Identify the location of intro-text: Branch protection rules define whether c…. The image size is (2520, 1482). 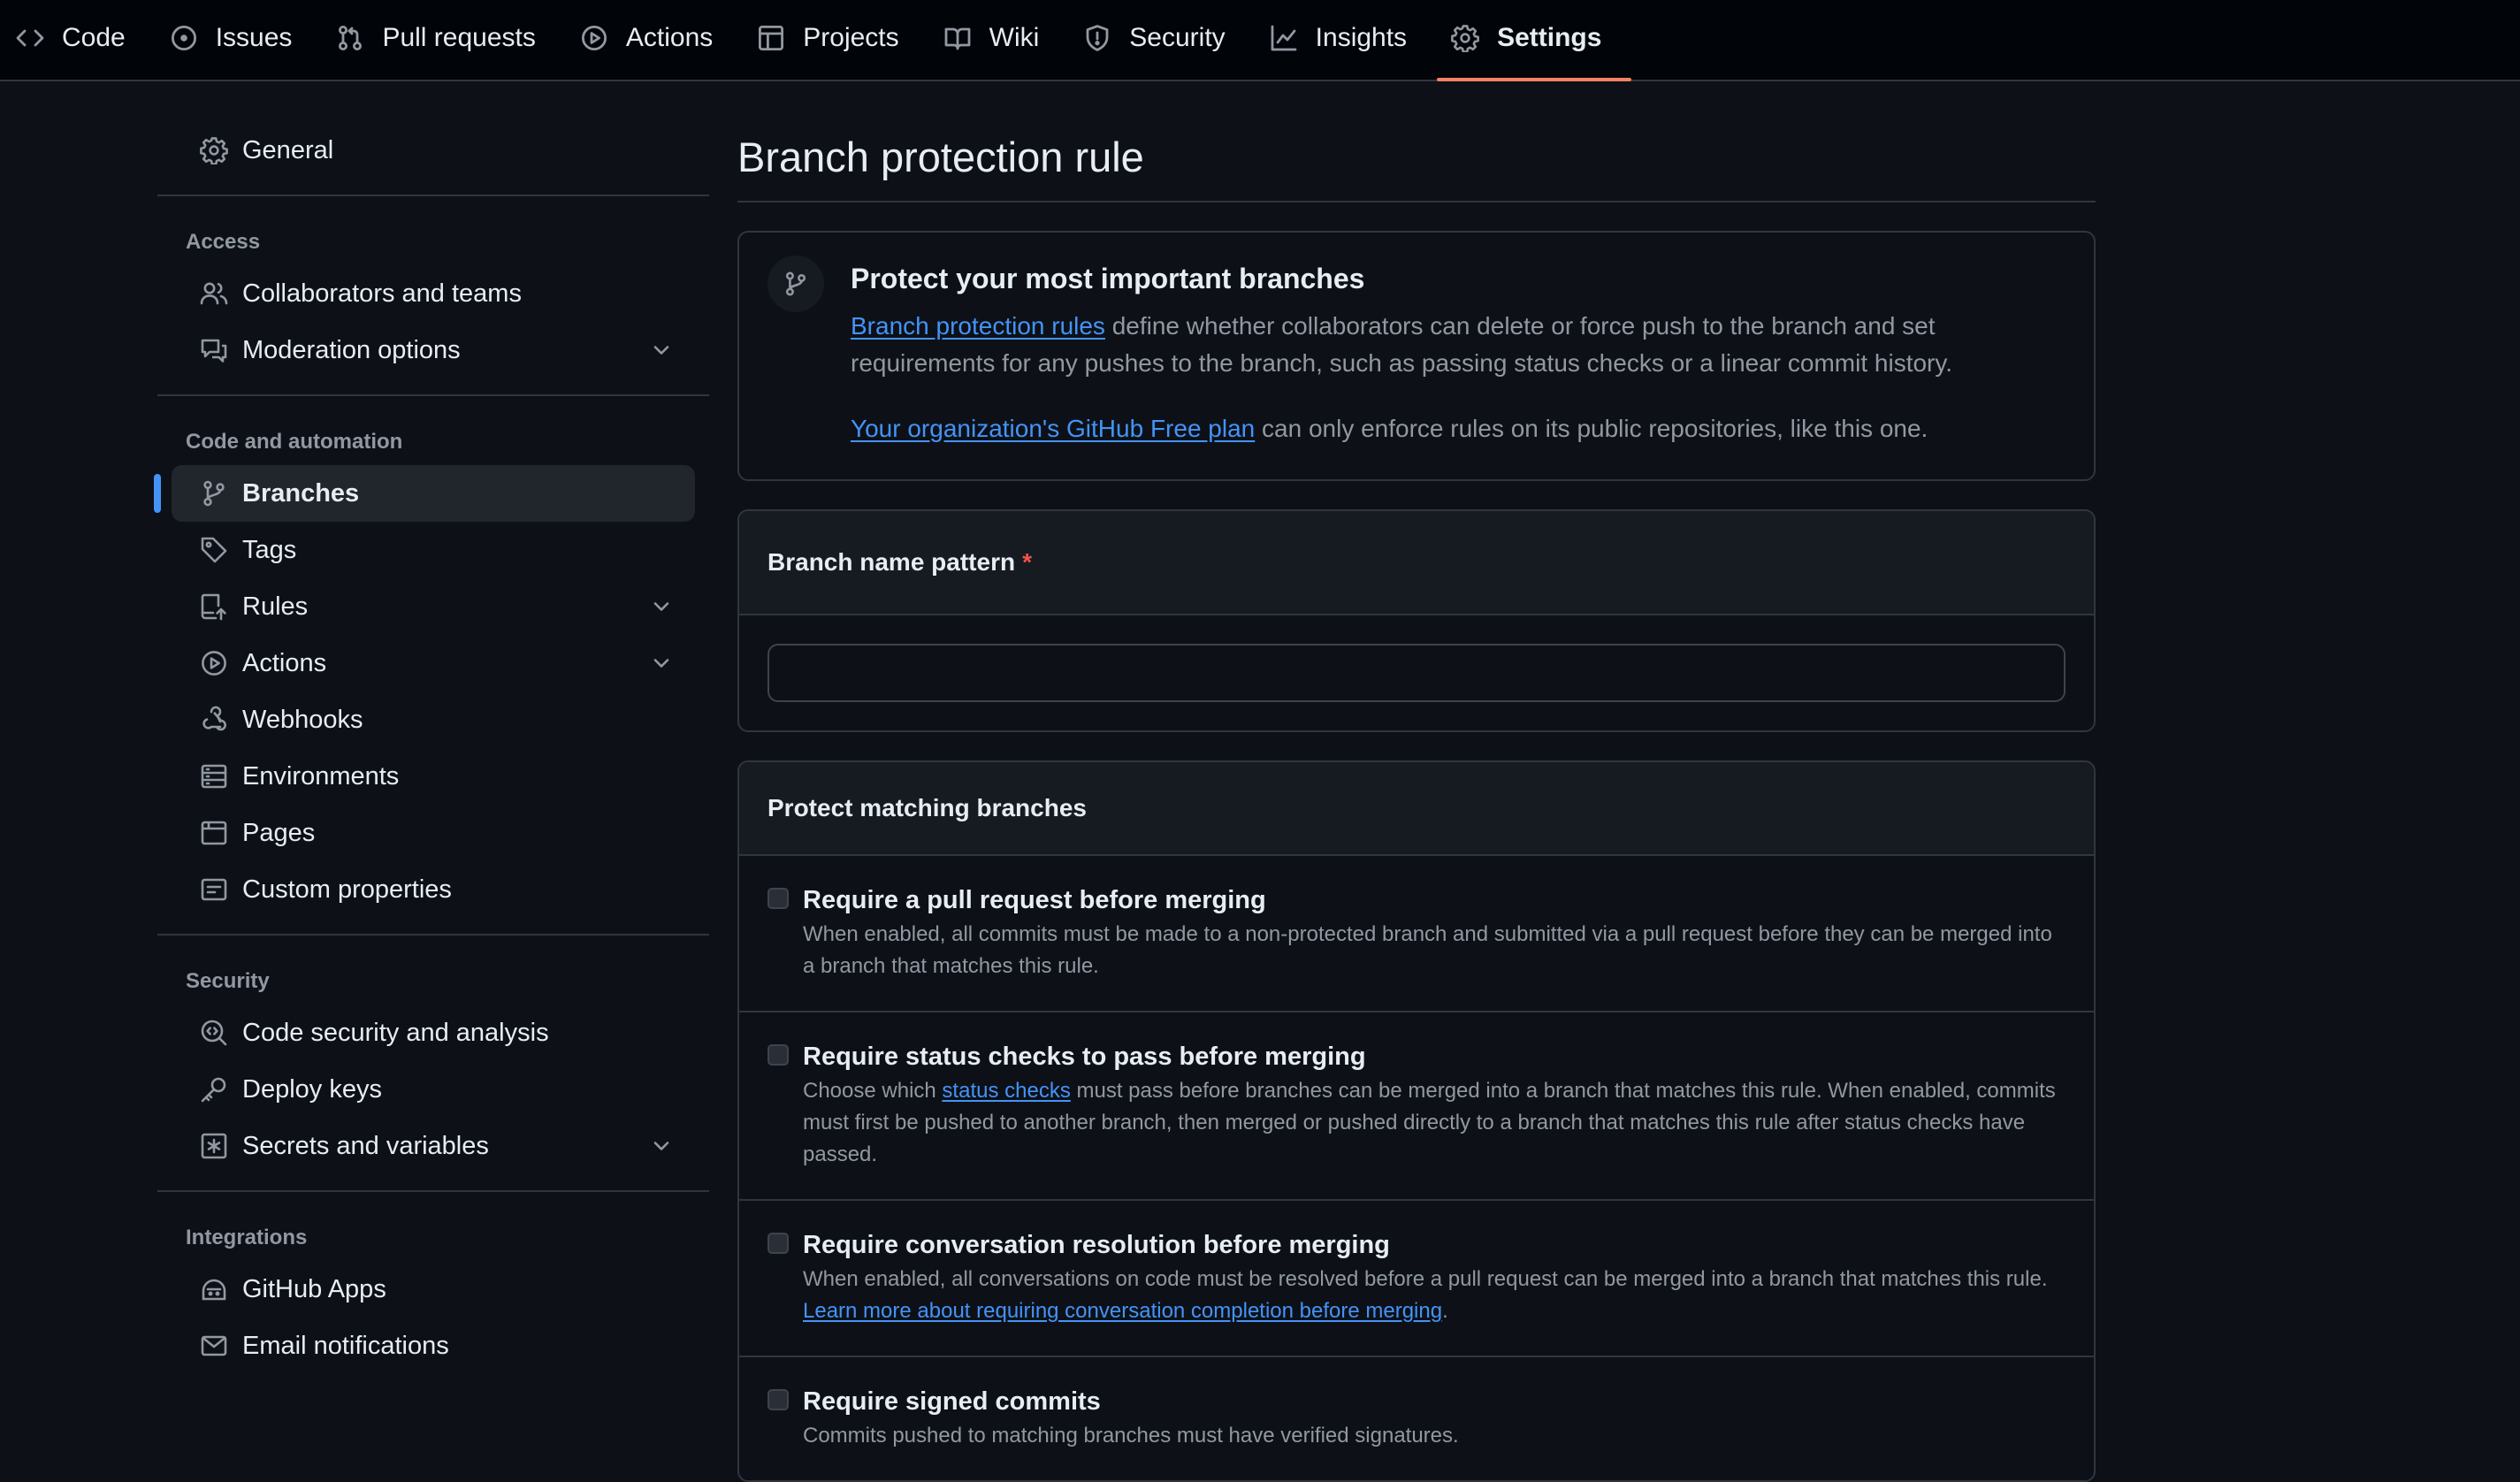
(1458, 345).